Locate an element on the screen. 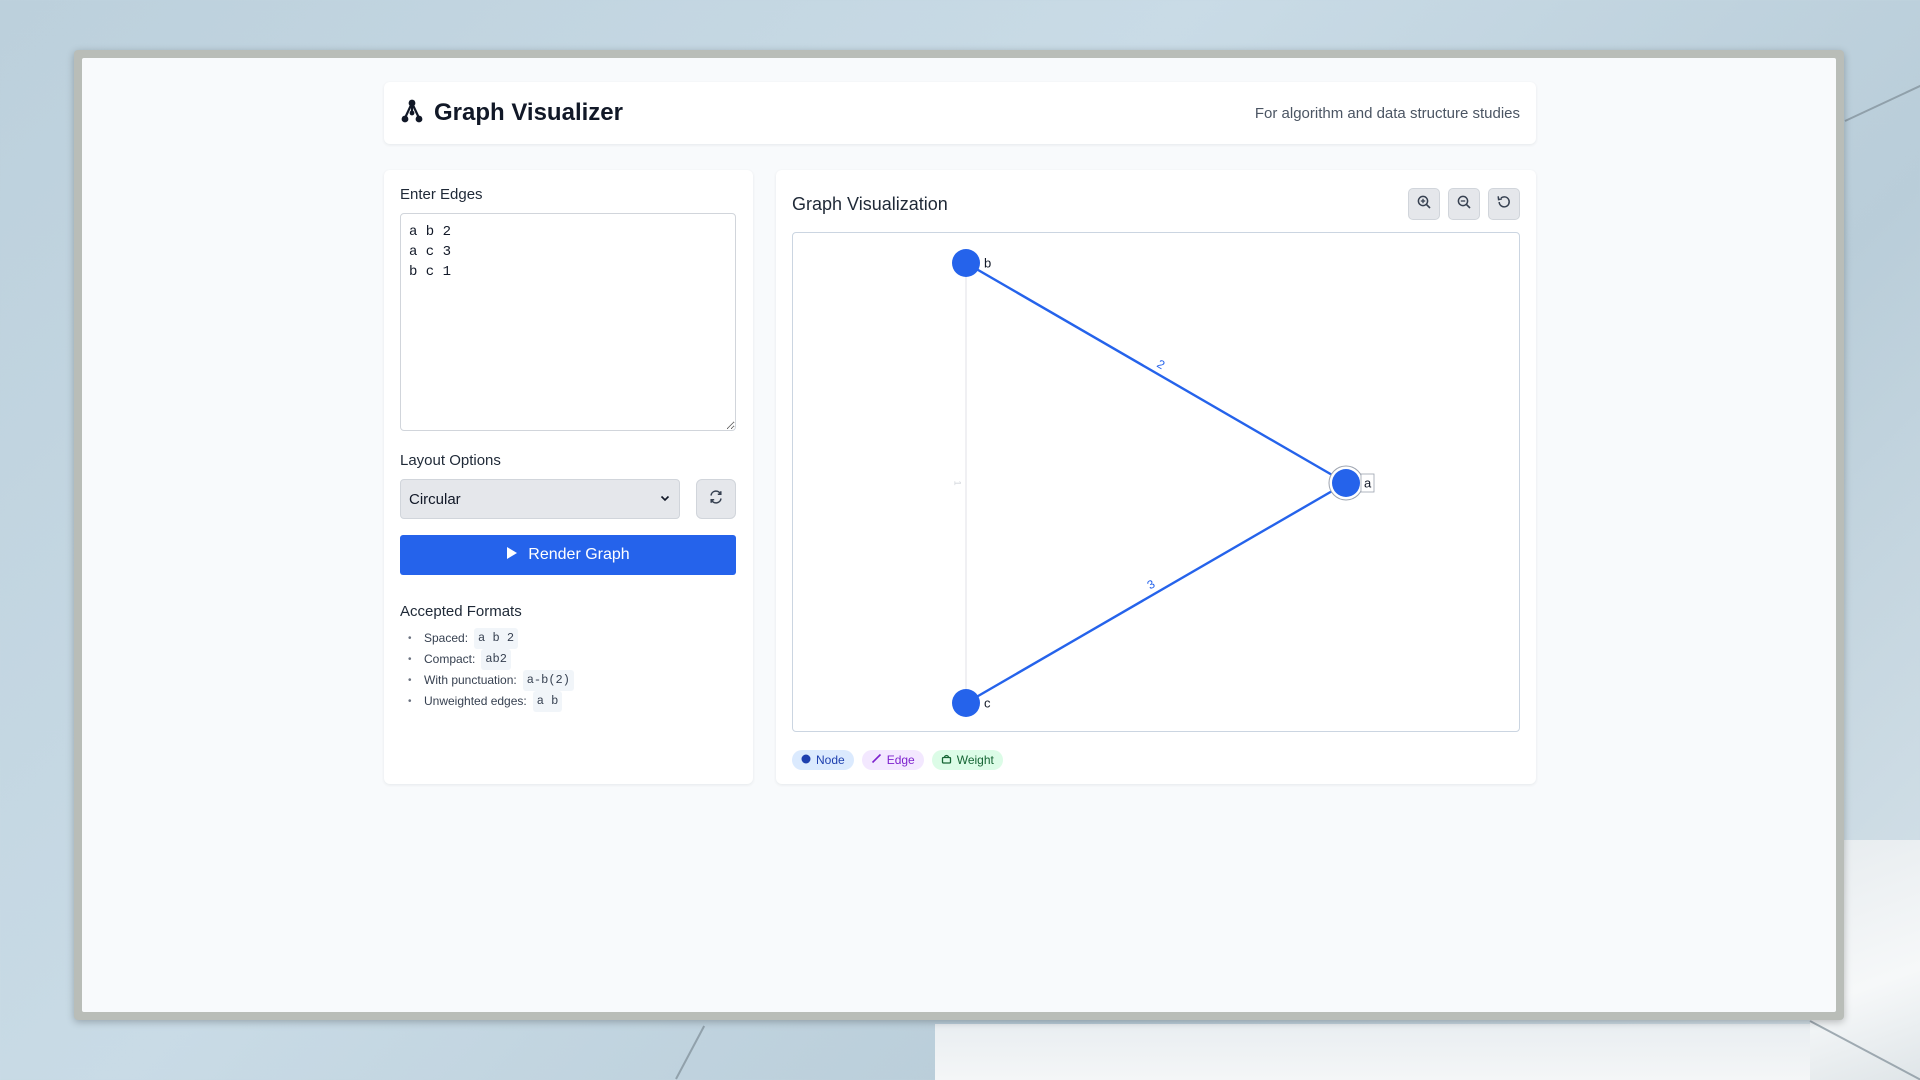 The height and width of the screenshot is (1080, 1920). list-item: • With punctuation: a-b(2) is located at coordinates (572, 680).